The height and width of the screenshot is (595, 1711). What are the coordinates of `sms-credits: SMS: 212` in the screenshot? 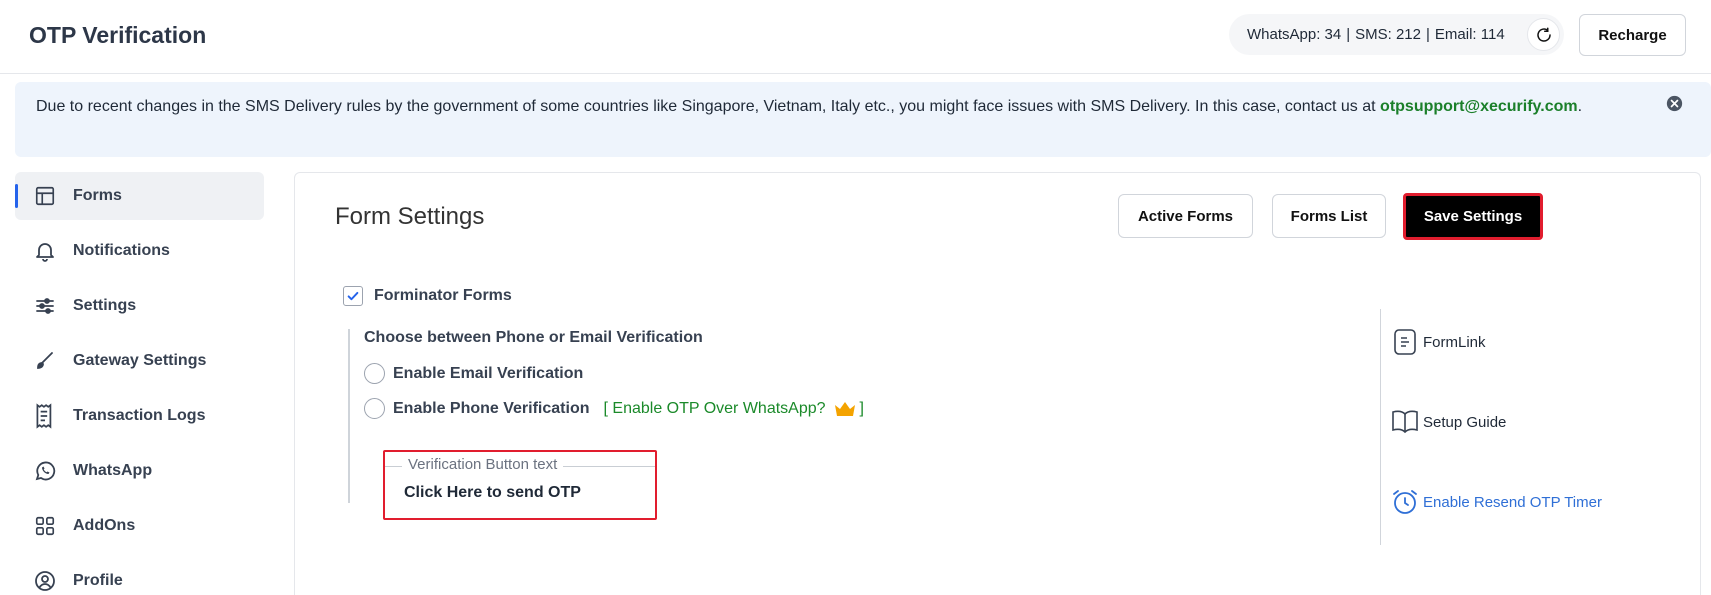 It's located at (1388, 34).